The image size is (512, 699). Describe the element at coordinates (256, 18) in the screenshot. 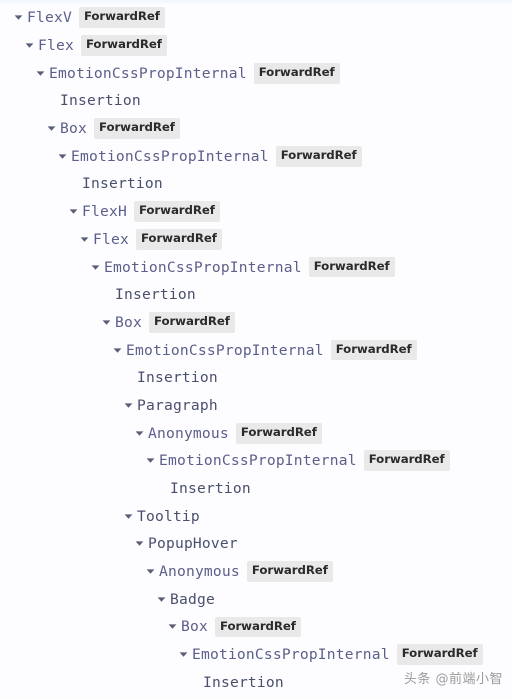

I see `tree-row: FlexV ForwardRef` at that location.